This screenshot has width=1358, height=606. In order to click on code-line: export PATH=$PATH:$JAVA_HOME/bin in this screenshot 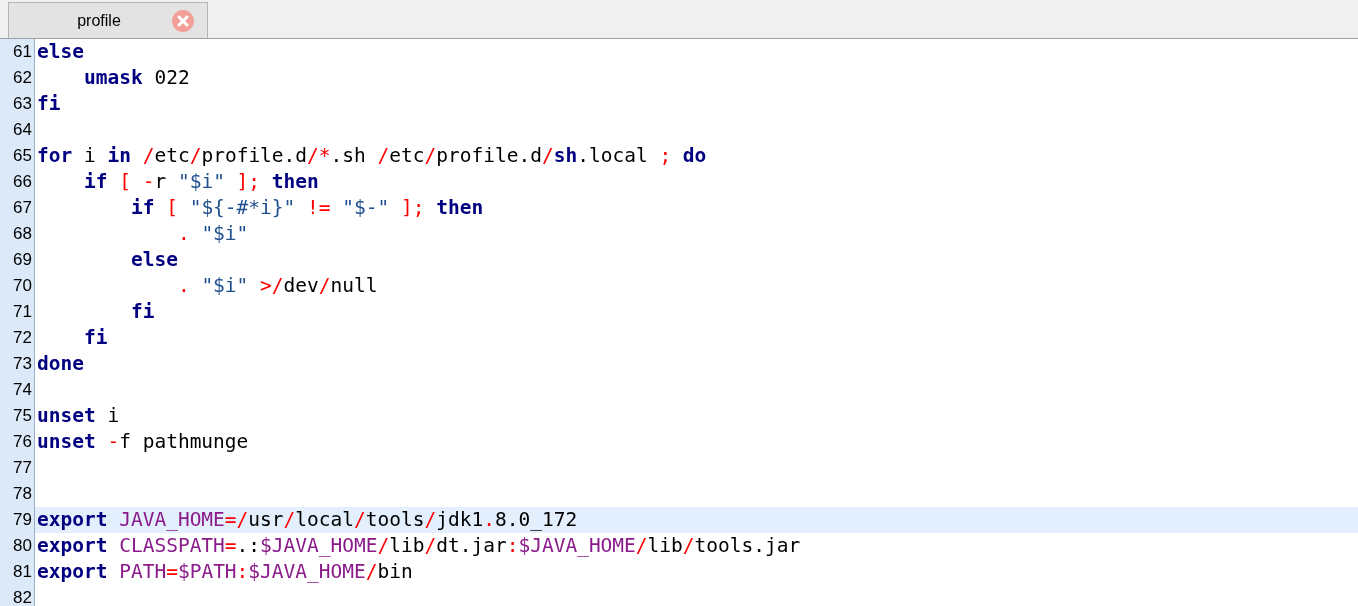, I will do `click(224, 572)`.